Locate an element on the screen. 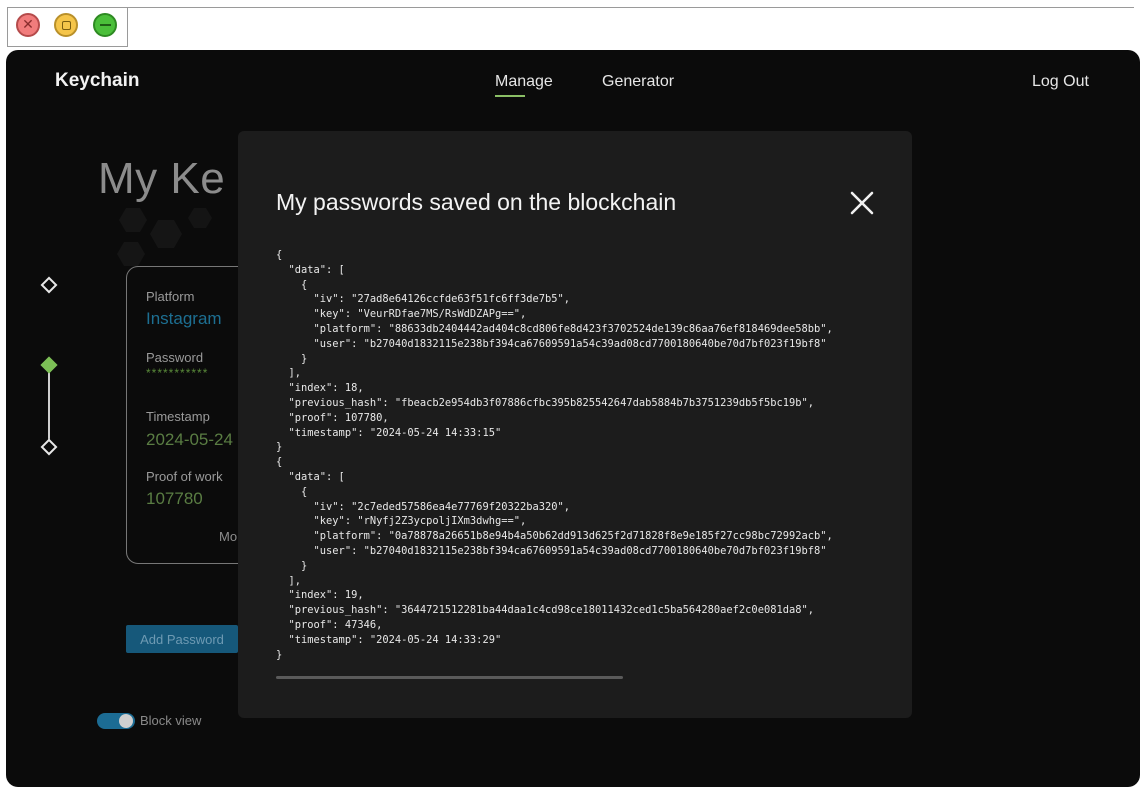 The height and width of the screenshot is (787, 1141). timestamp-label: Timestamp is located at coordinates (178, 416).